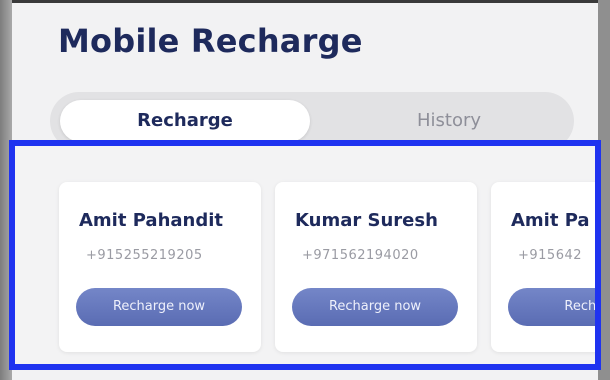 The height and width of the screenshot is (380, 610). I want to click on page-title: Mobile Recharge, so click(210, 41).